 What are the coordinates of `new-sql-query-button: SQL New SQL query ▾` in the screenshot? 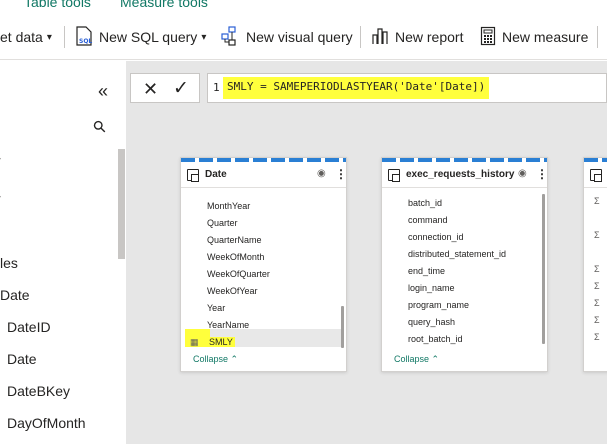 It's located at (140, 37).